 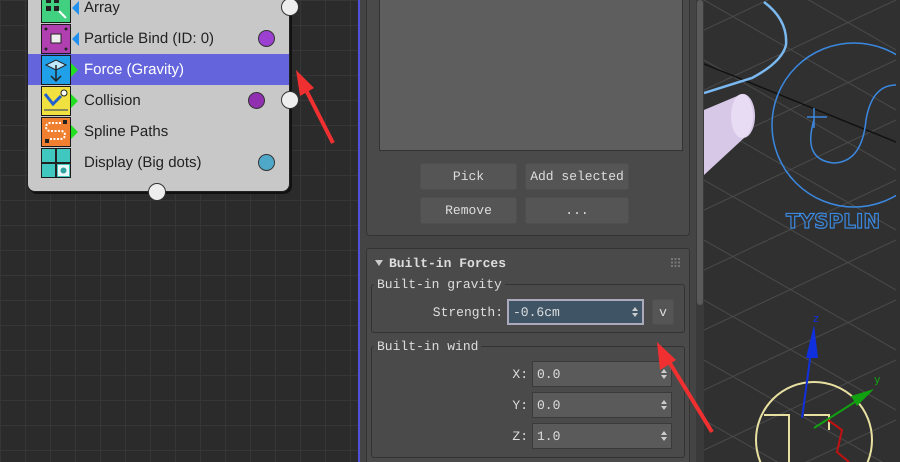 I want to click on axis-label: z, so click(x=816, y=318).